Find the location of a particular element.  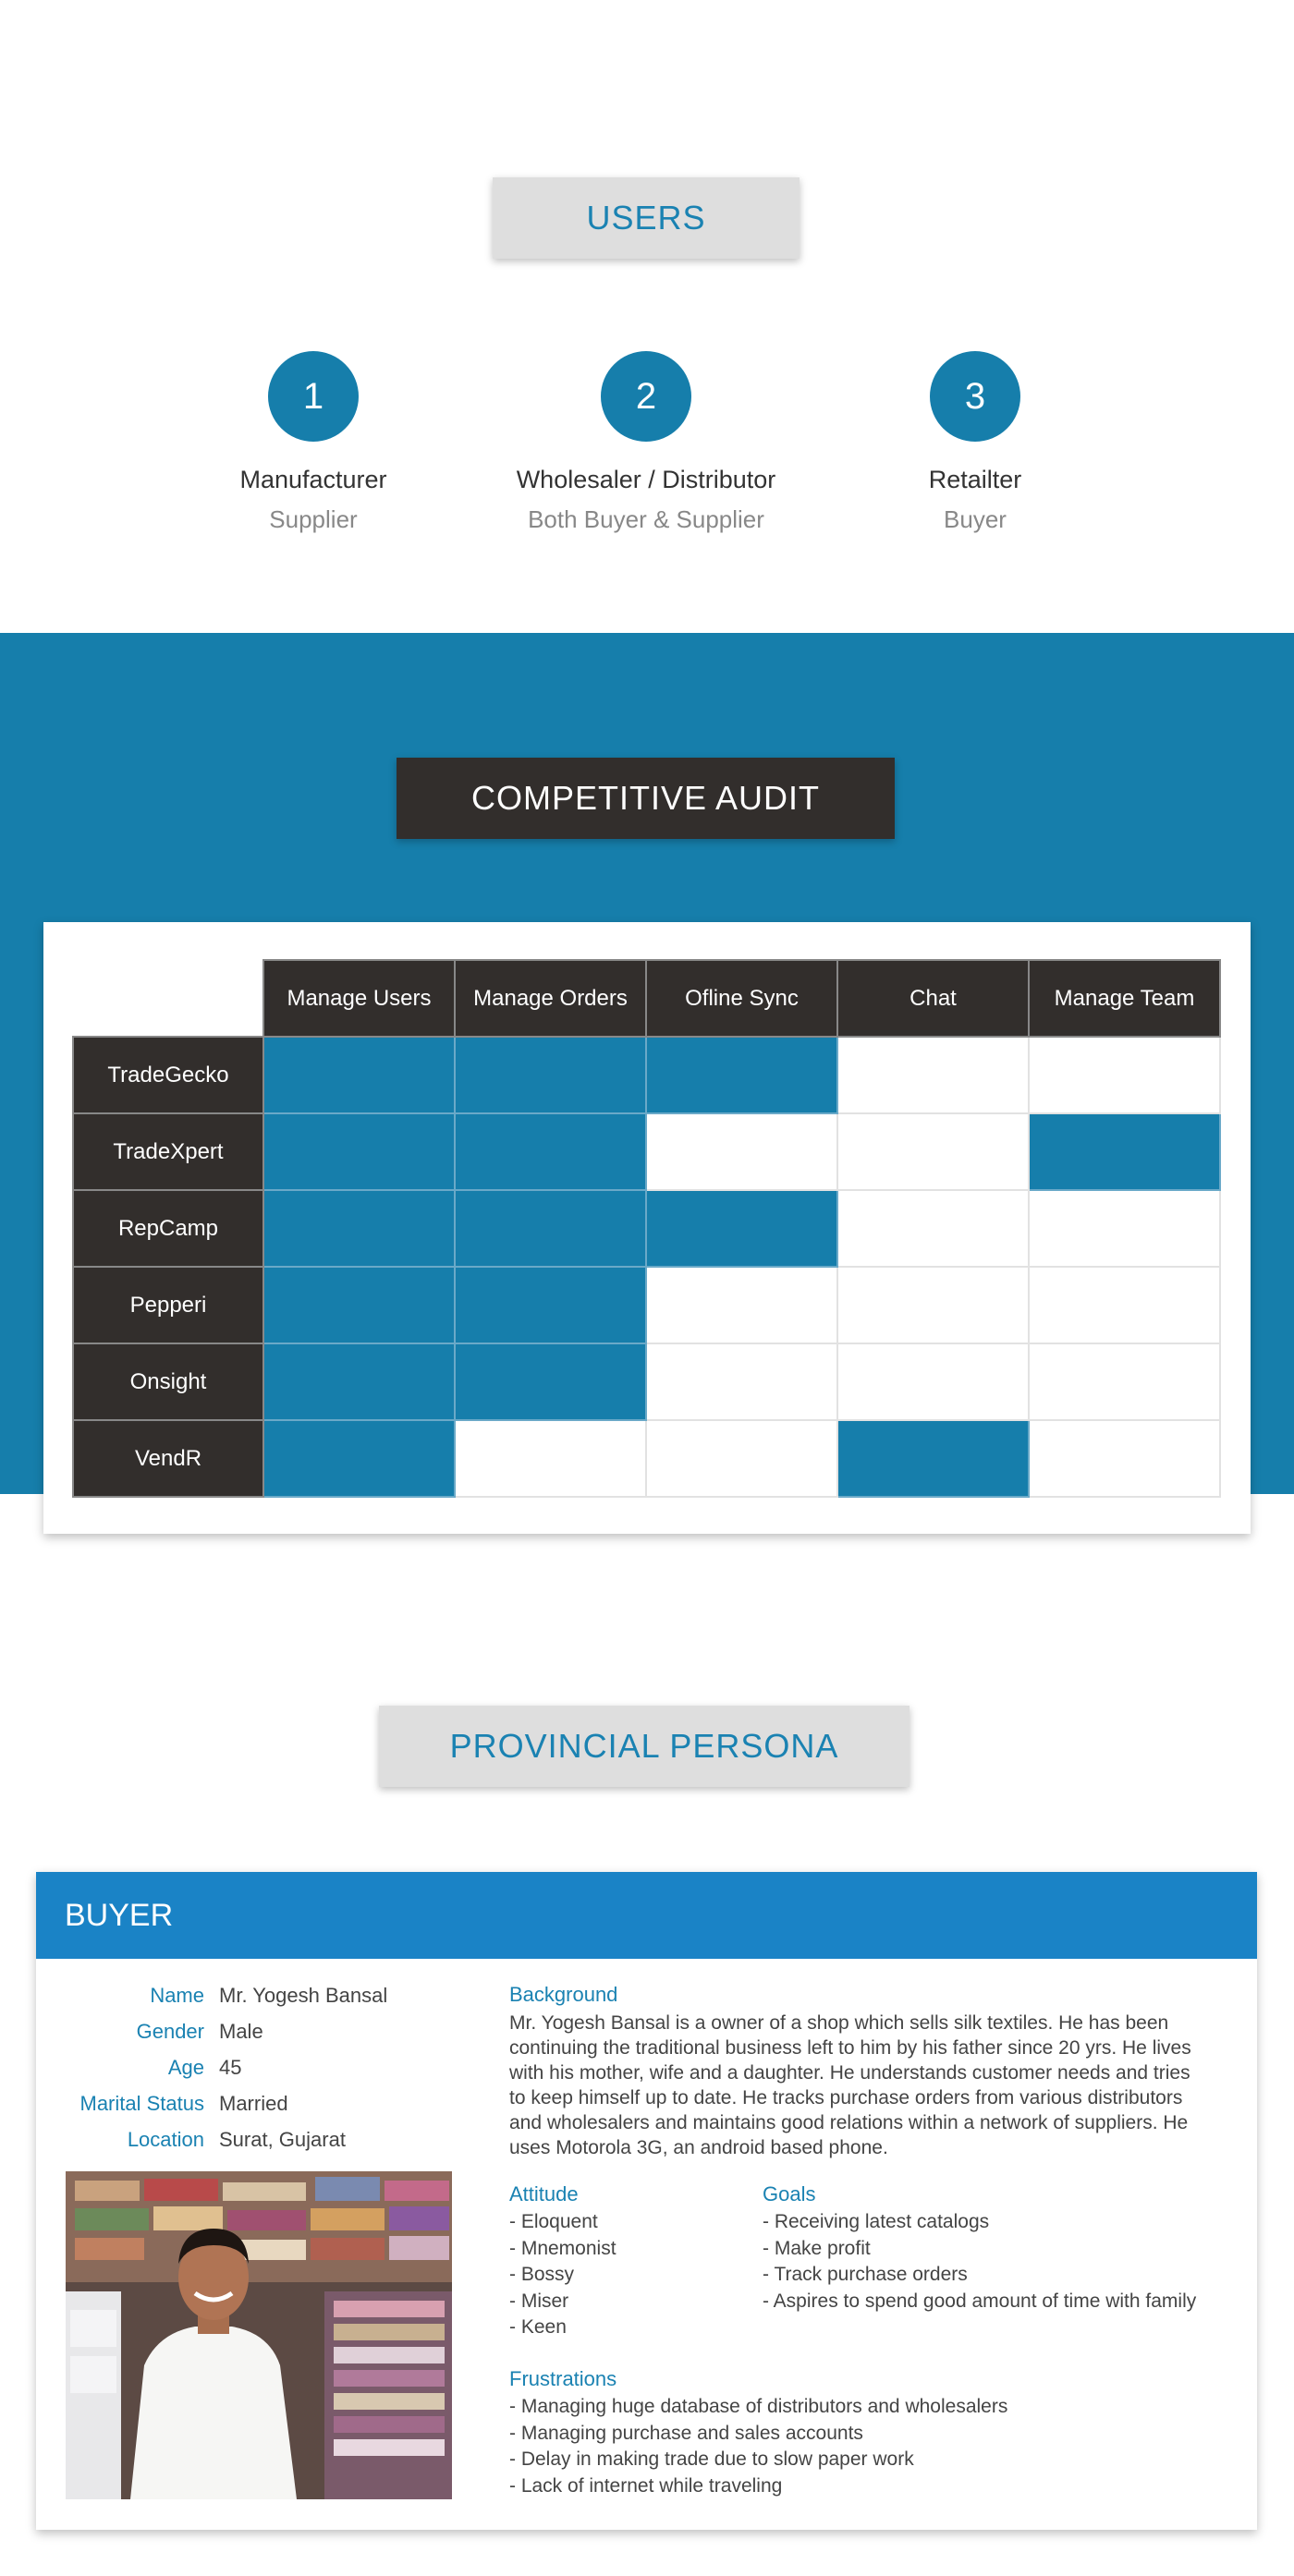

goals-item: - Receiving latest catalogs is located at coordinates (876, 2221).